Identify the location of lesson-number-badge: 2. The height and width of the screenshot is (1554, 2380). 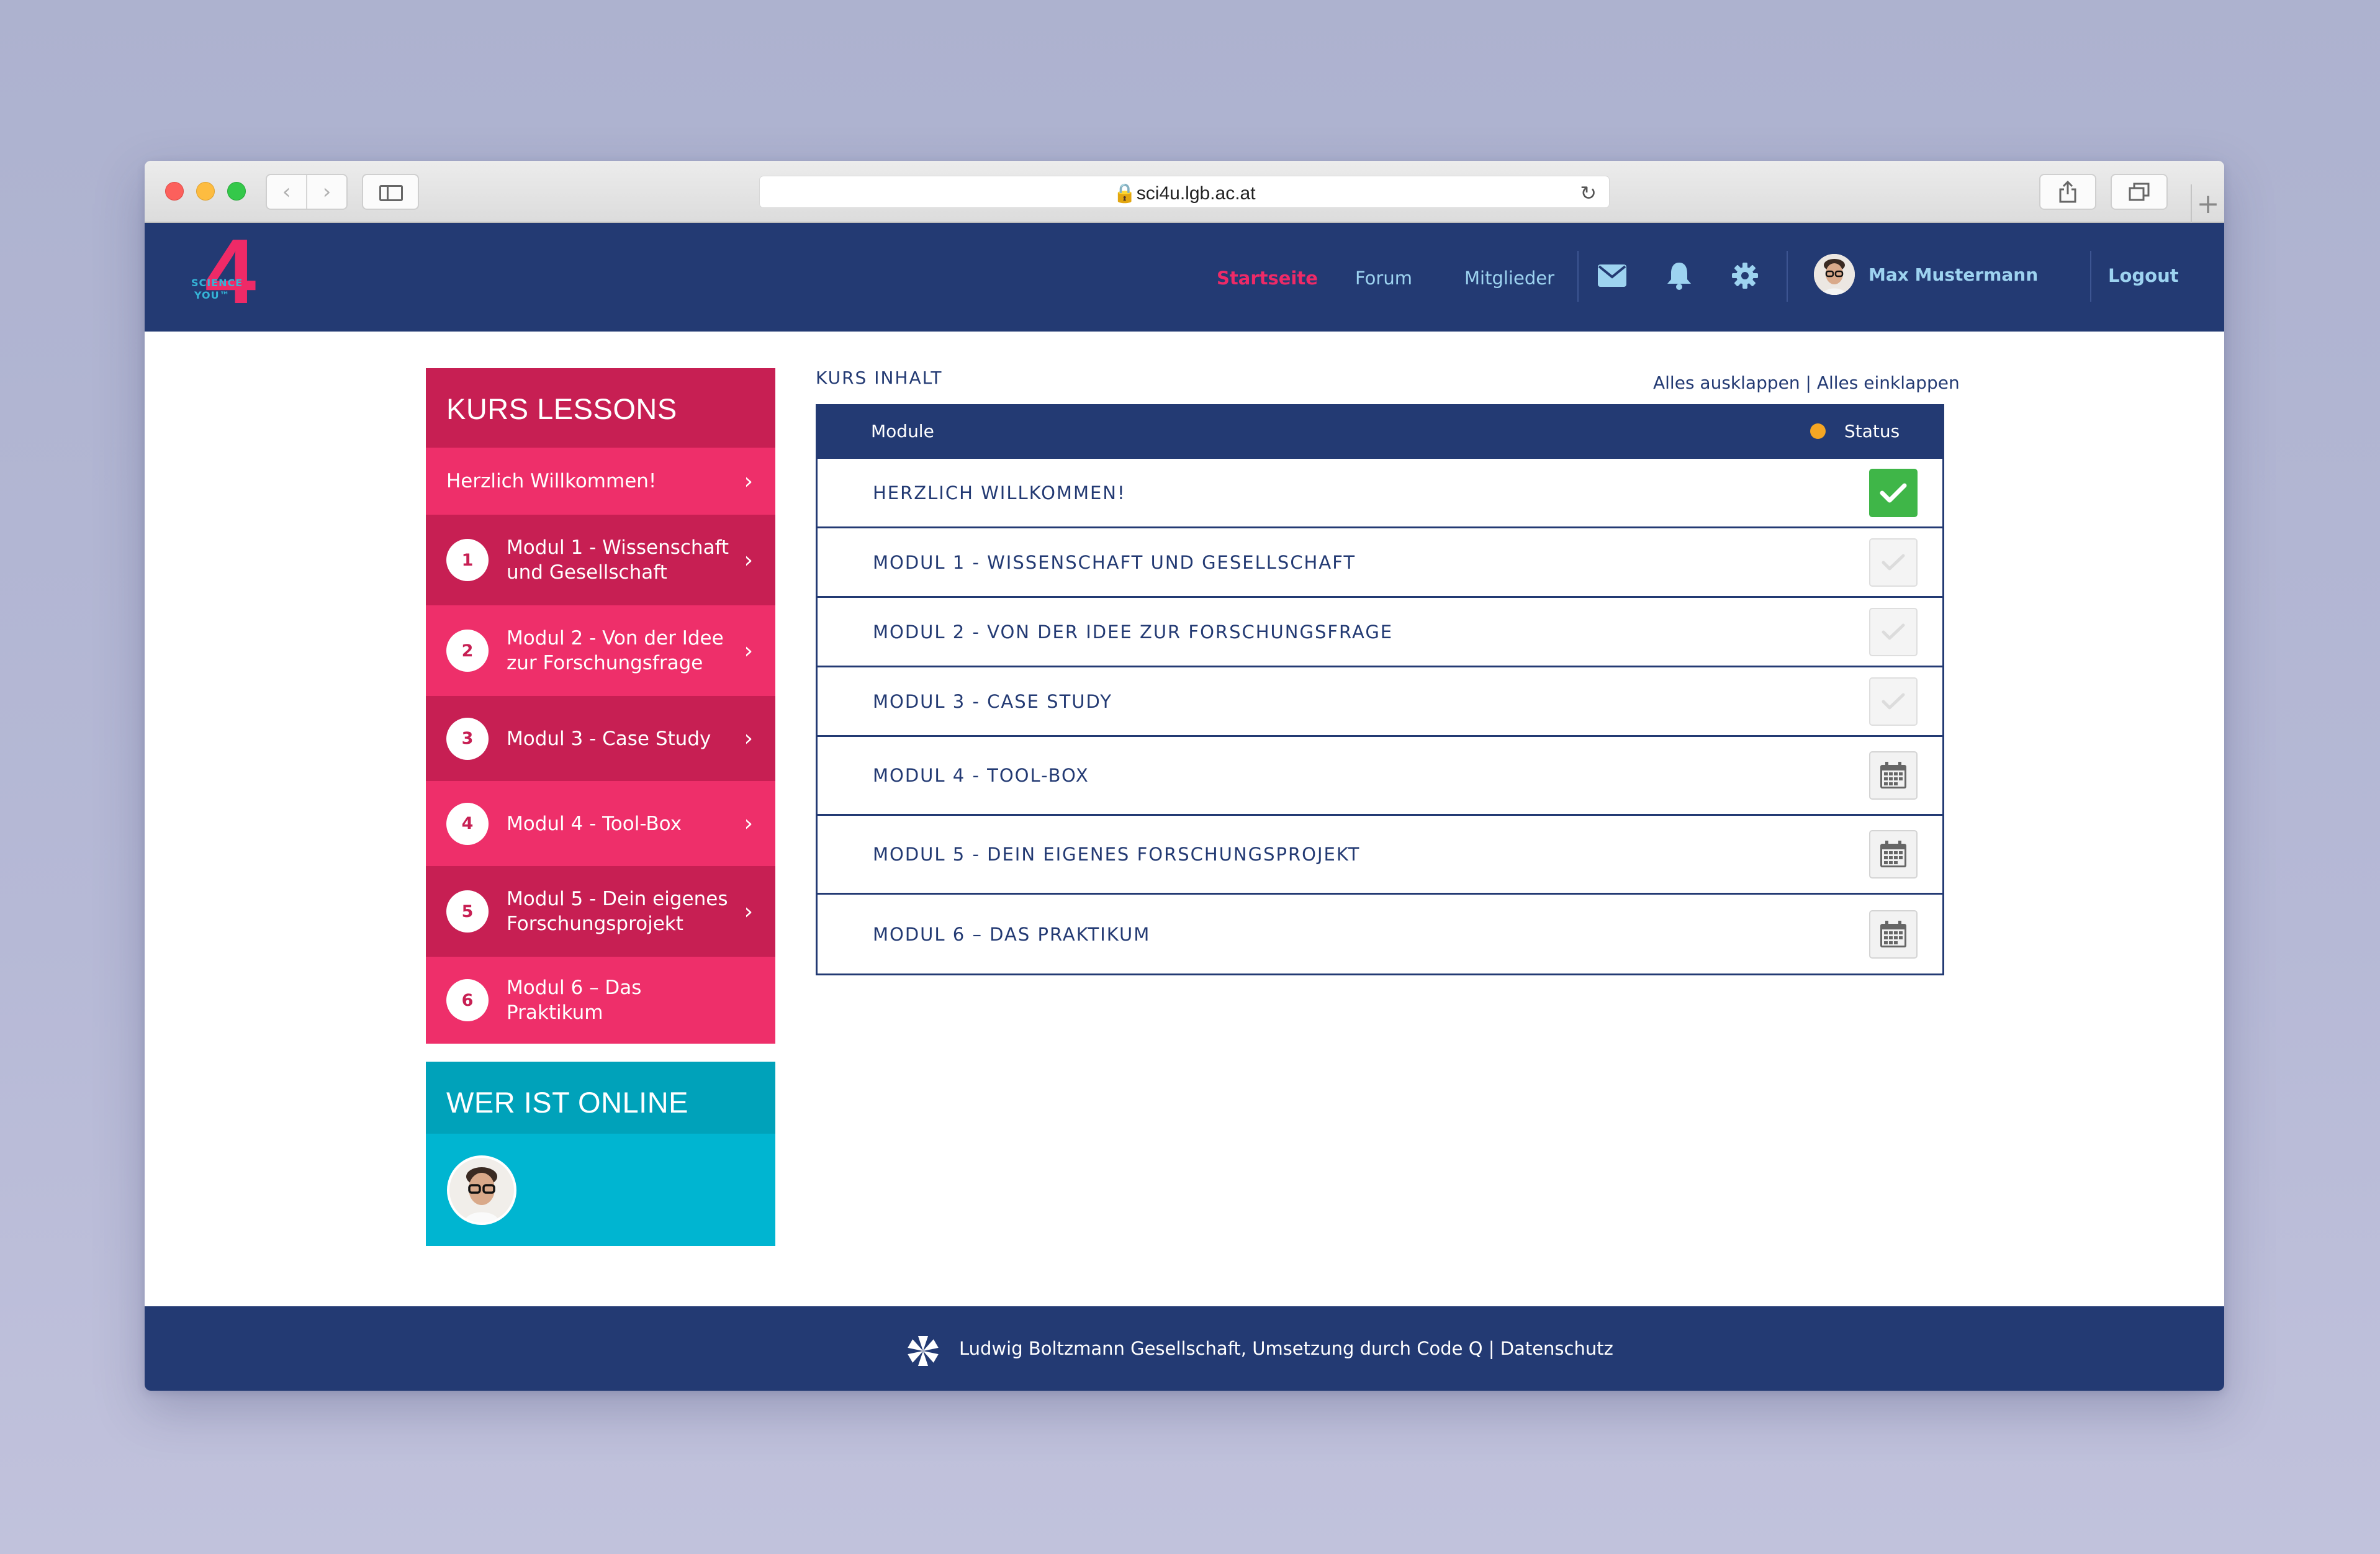
(468, 651).